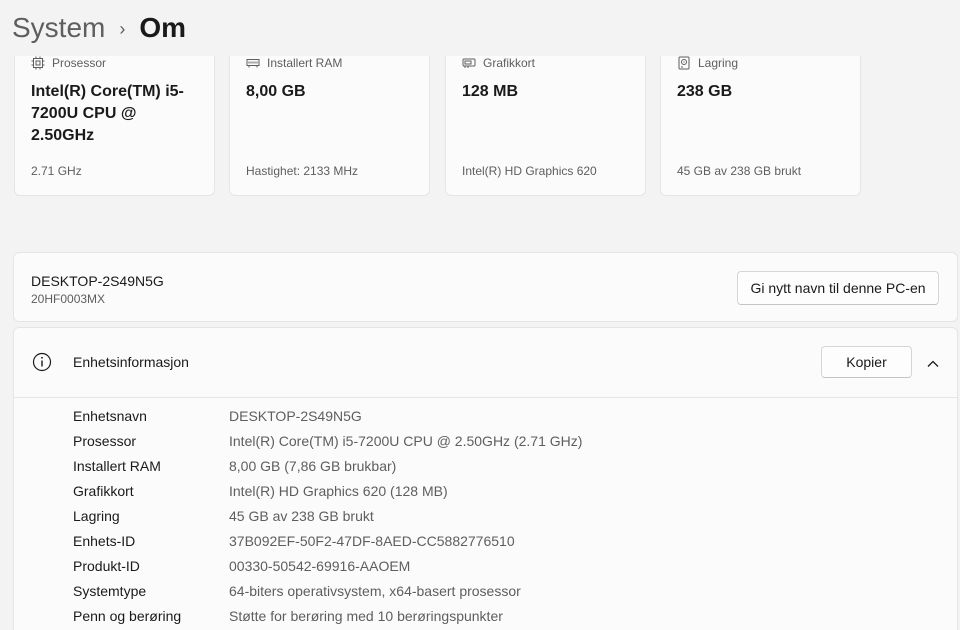  Describe the element at coordinates (338, 491) in the screenshot. I see `info-value: Intel(R) HD Graphics 620 (128 MB)` at that location.